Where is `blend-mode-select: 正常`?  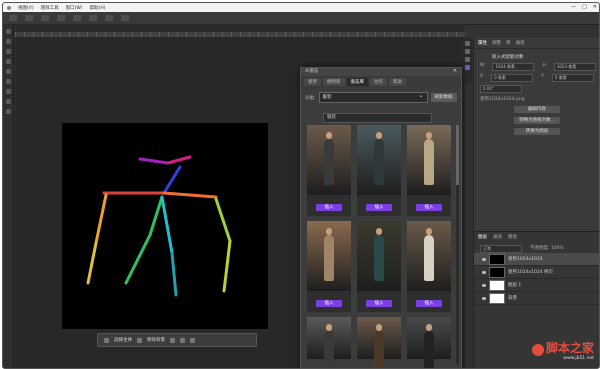
blend-mode-select: 正常 is located at coordinates (501, 249).